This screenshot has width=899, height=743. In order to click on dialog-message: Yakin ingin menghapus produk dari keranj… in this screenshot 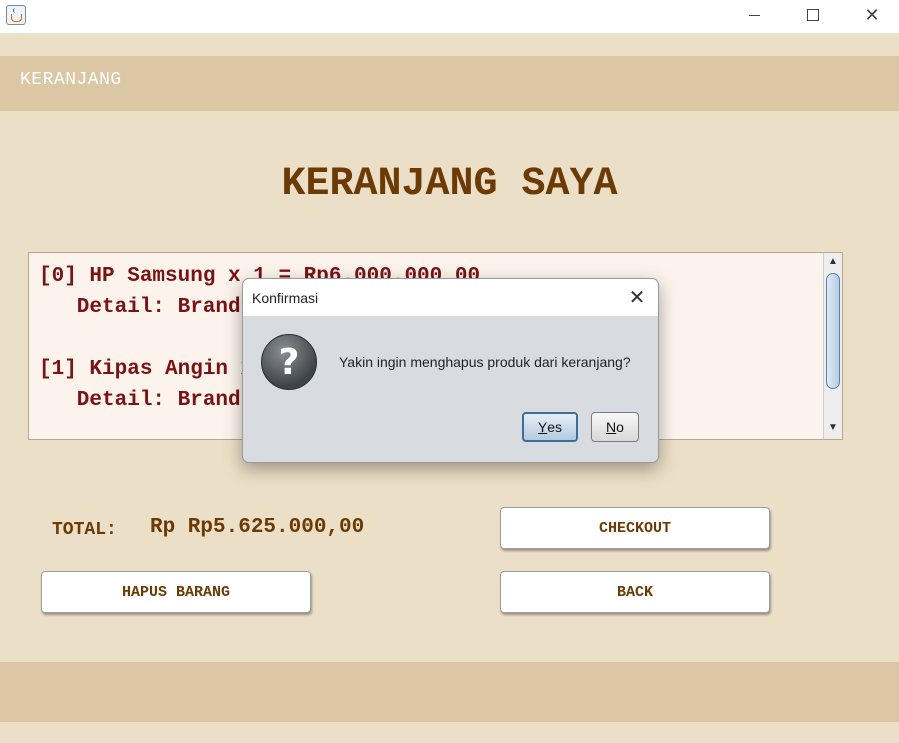, I will do `click(485, 362)`.